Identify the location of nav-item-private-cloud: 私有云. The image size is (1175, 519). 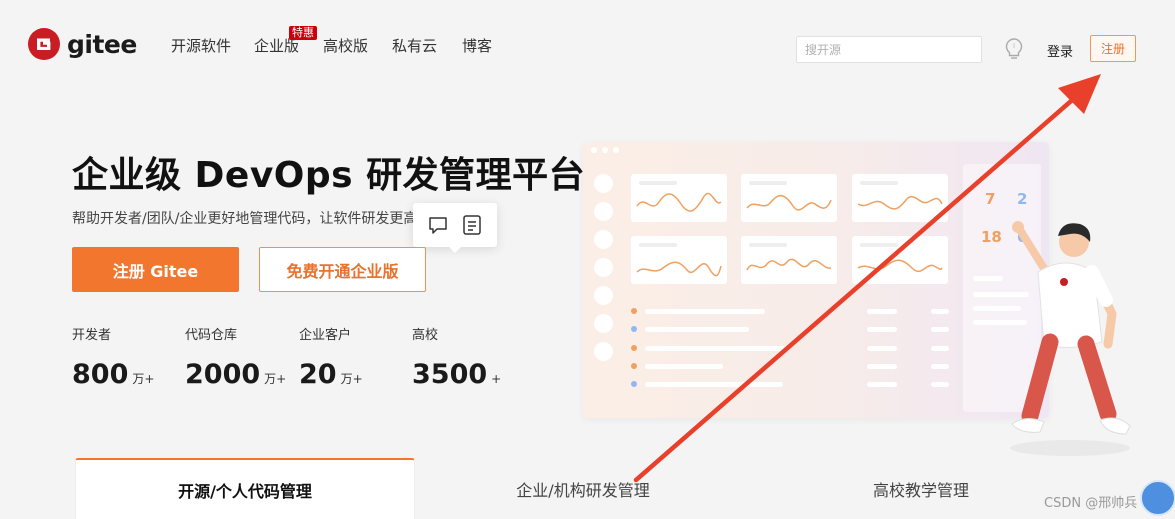
(414, 45).